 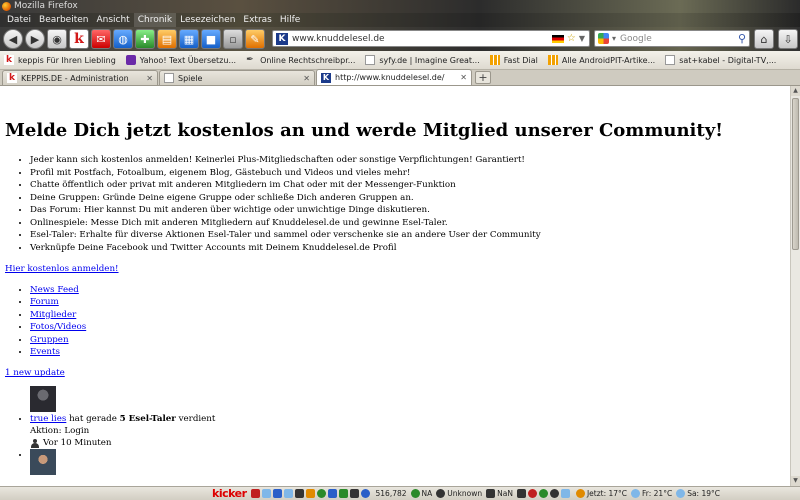 I want to click on addon-icon, so click(x=255, y=493).